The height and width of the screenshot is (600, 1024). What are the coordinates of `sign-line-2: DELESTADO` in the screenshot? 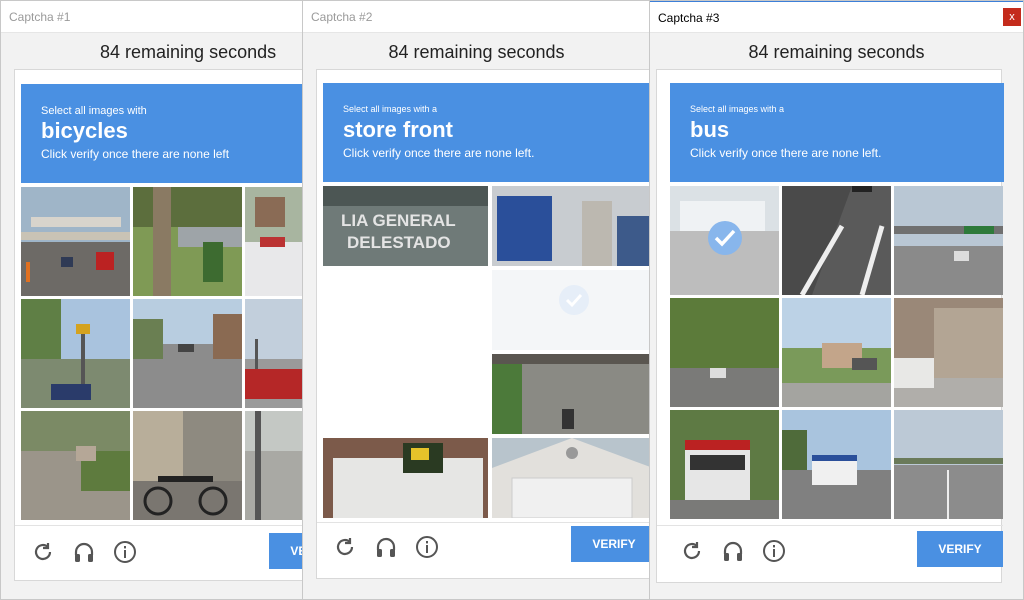 It's located at (399, 242).